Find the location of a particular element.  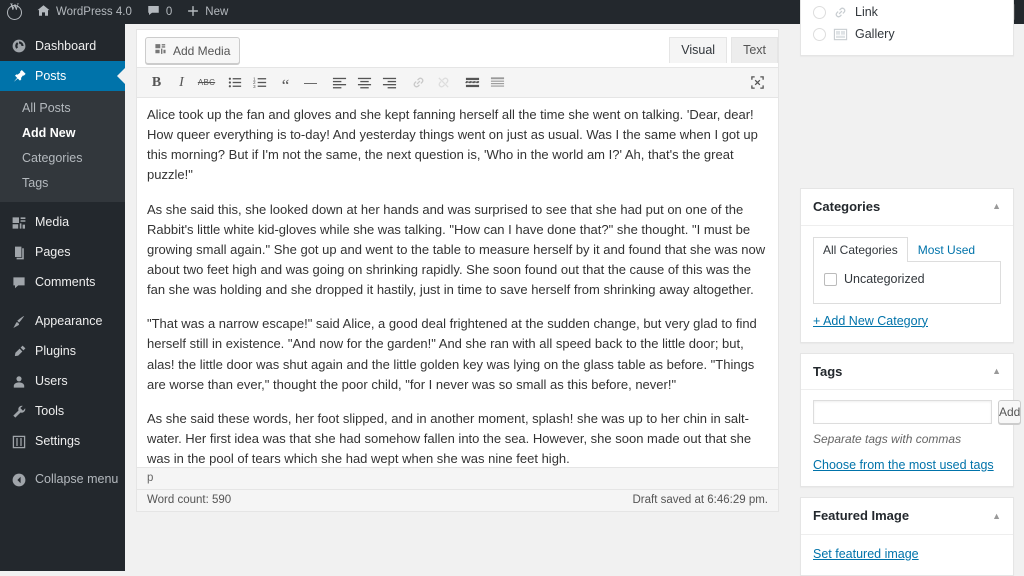

posts-submenu: All Posts Add New Categories Tags is located at coordinates (62, 146).